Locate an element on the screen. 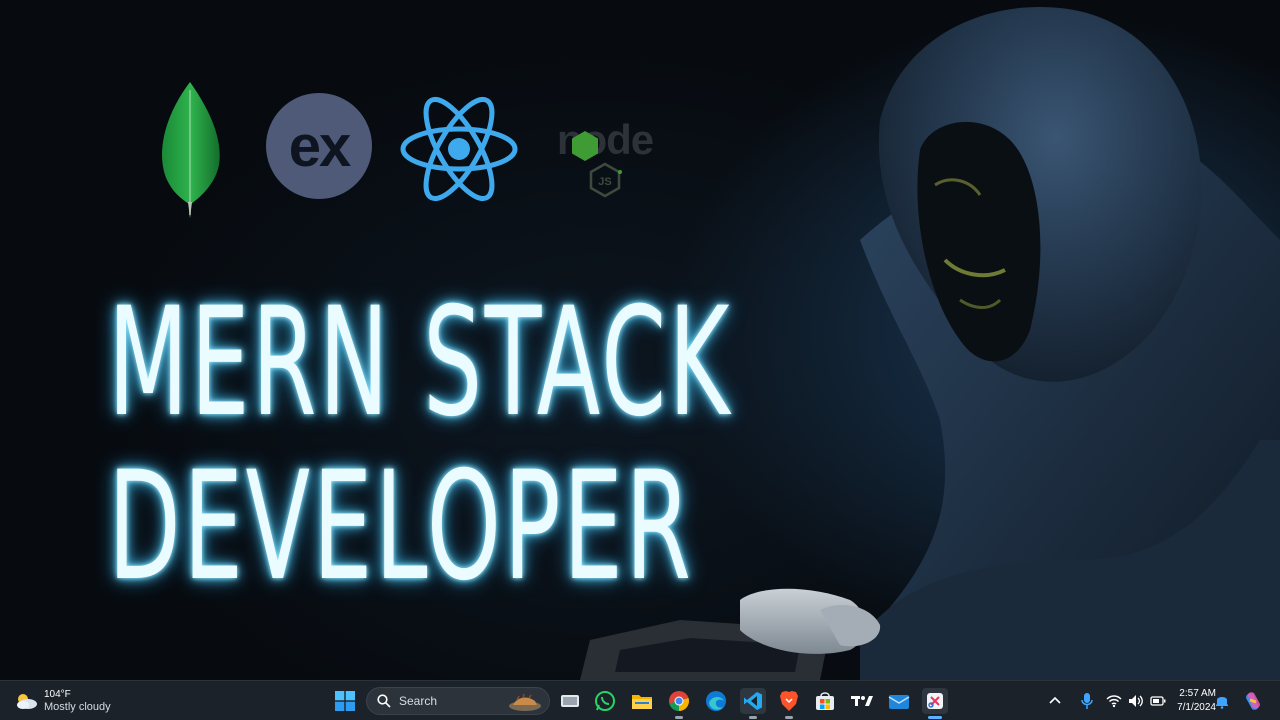 Image resolution: width=1280 pixels, height=720 pixels. mongodb-logo-icon is located at coordinates (191, 150).